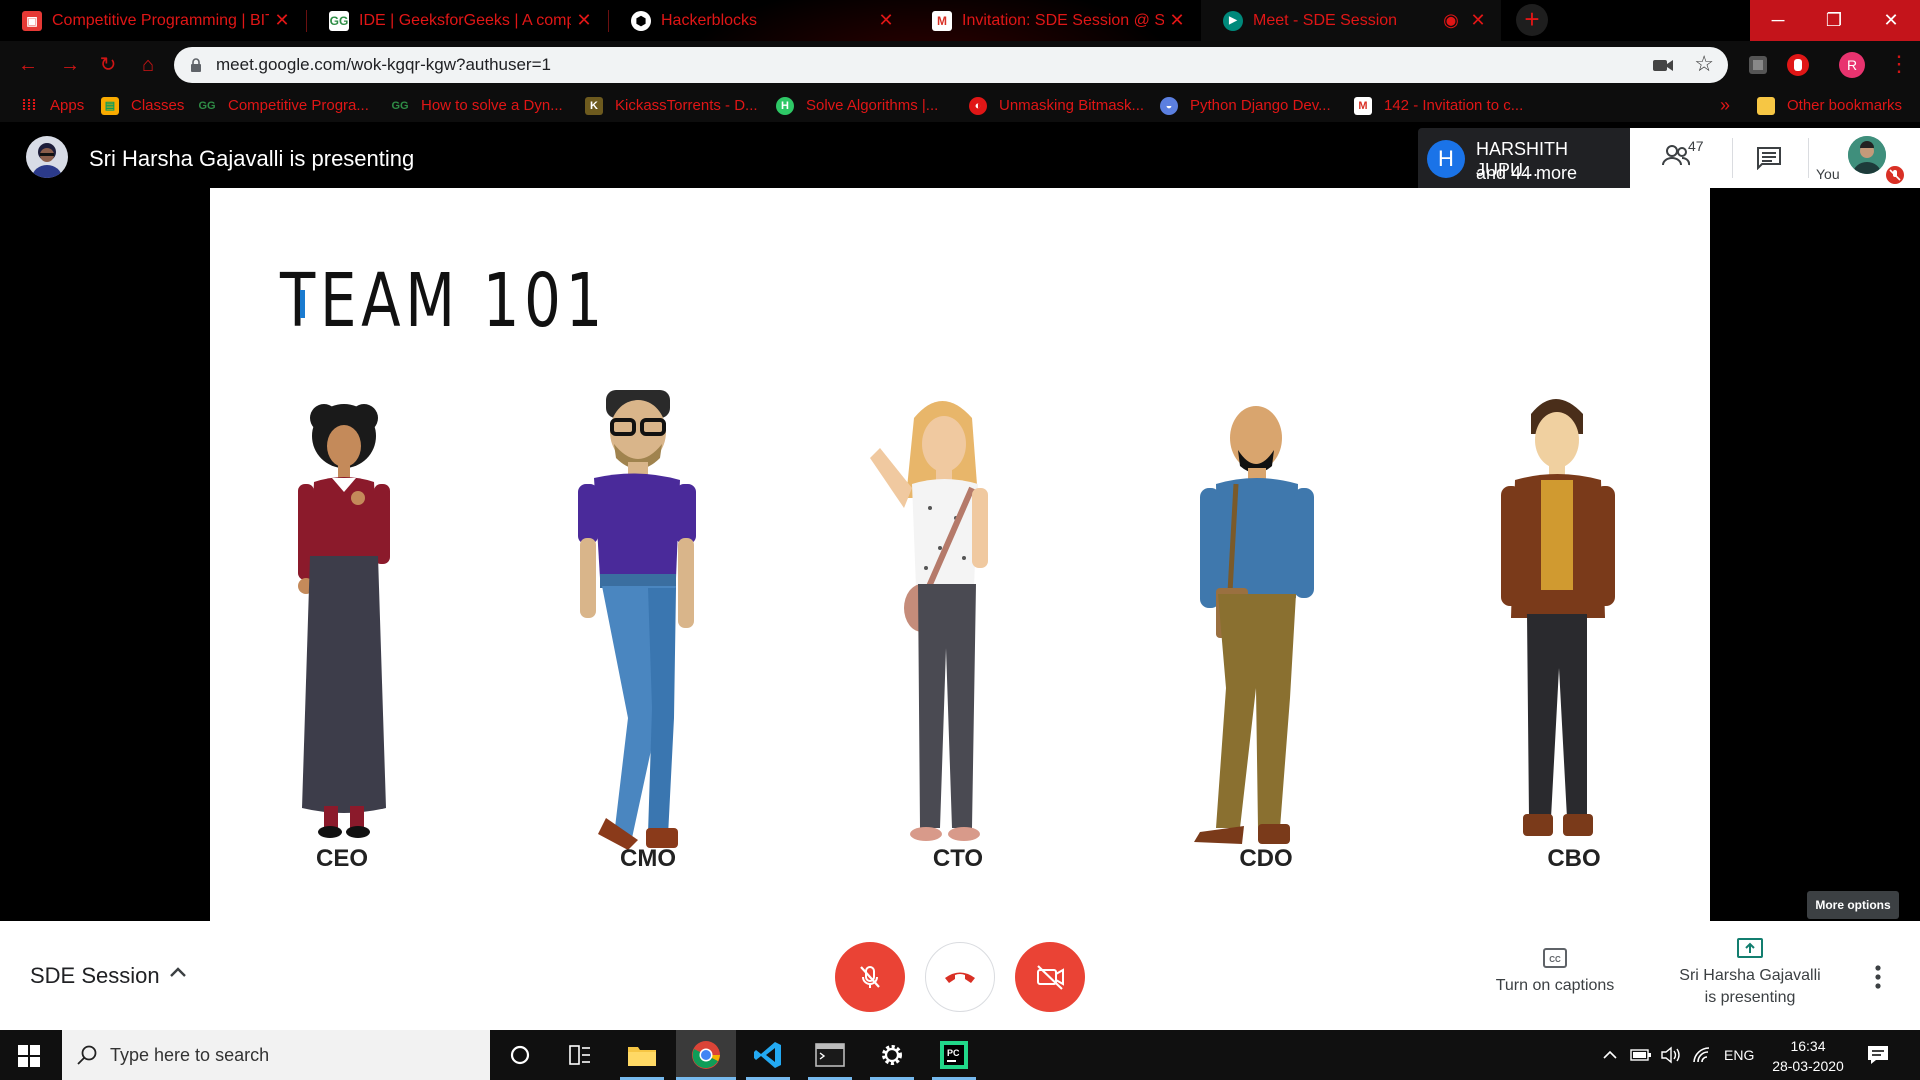 This screenshot has width=1920, height=1080. Describe the element at coordinates (95, 976) in the screenshot. I see `meeting-details-button: SDE Session` at that location.